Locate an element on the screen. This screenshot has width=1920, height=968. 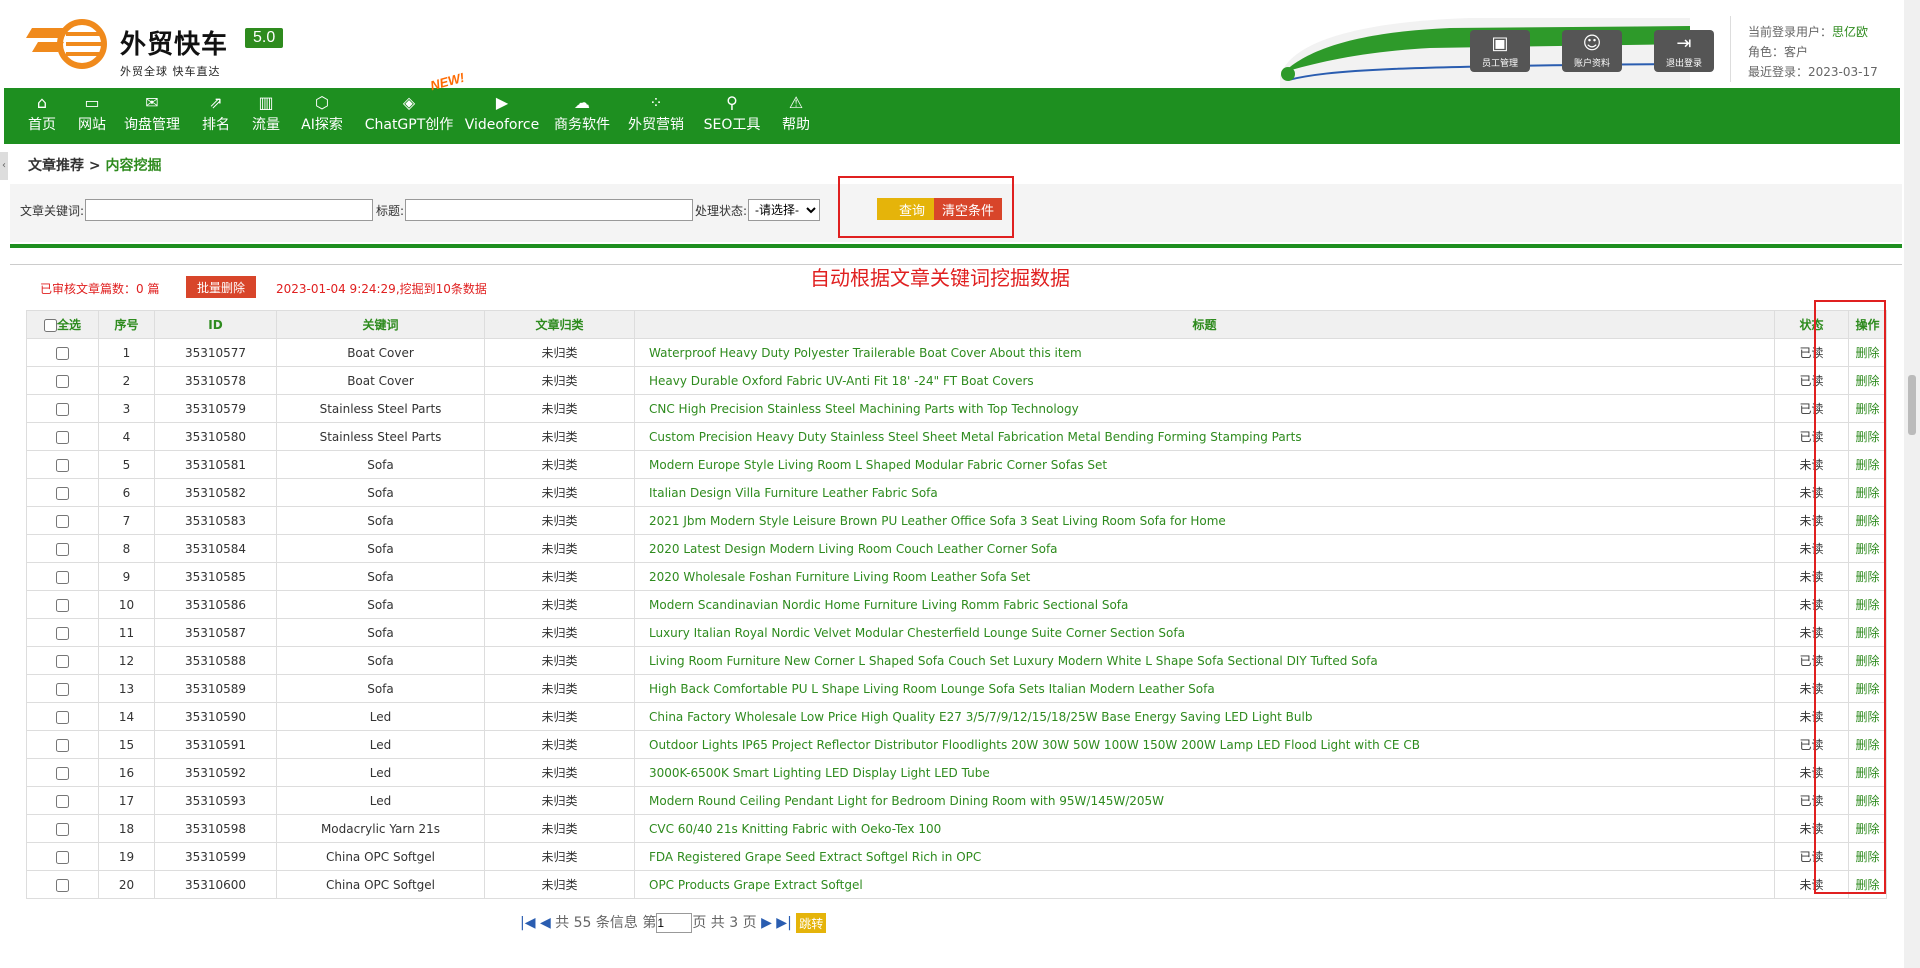
nav-ai: ⬡ AI探索 is located at coordinates (322, 116).